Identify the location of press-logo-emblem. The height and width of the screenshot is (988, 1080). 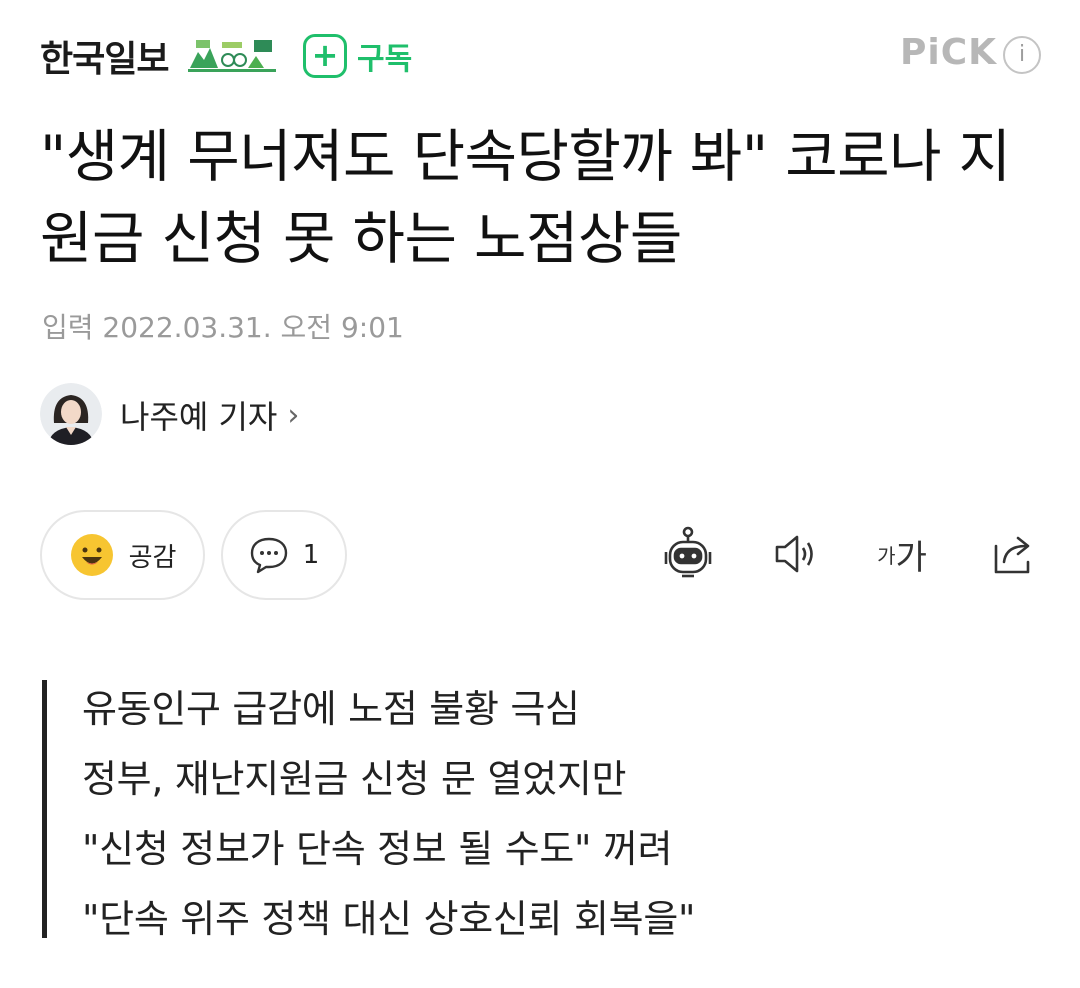
(232, 55).